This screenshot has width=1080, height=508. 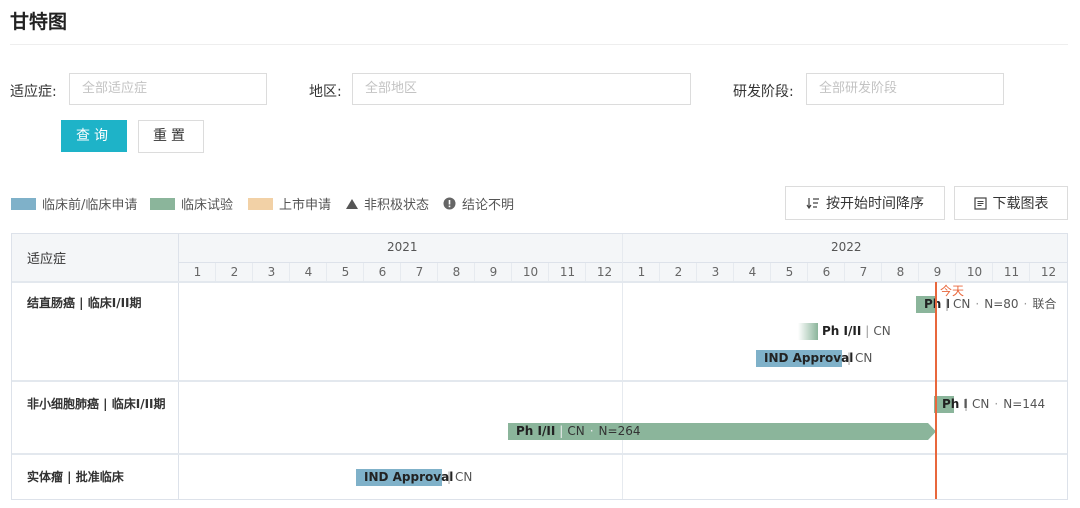 What do you see at coordinates (846, 247) in the screenshot?
I see `year-label: 2022` at bounding box center [846, 247].